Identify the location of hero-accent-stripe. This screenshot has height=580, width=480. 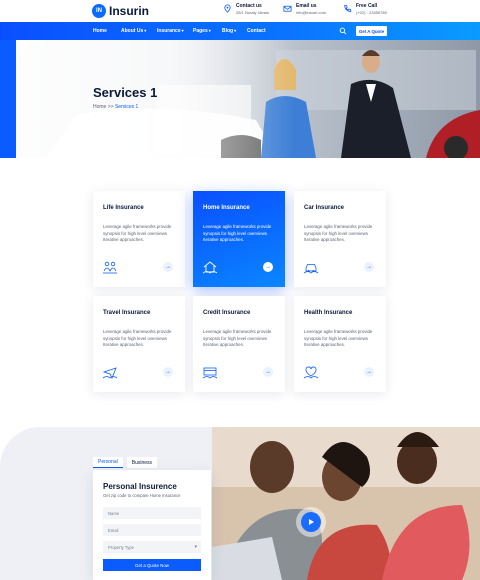
(8, 99).